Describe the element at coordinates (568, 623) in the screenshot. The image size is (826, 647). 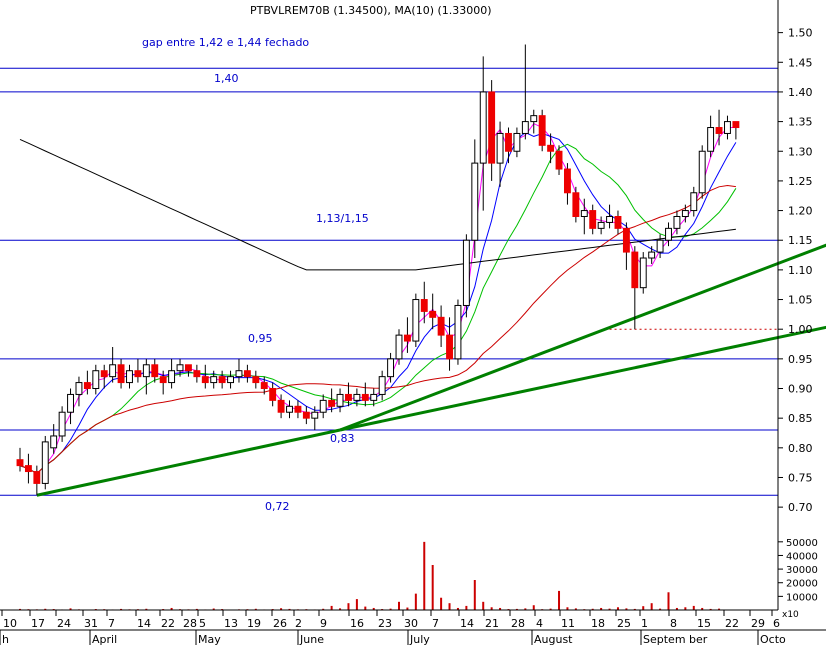
I see `x-tick-label: 11` at that location.